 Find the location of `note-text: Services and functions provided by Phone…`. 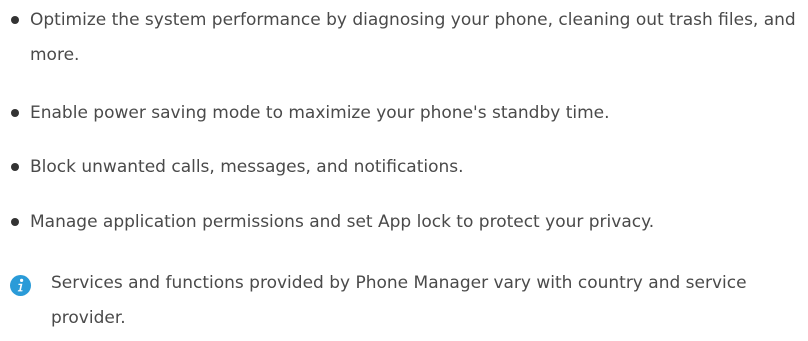

note-text: Services and functions provided by Phone… is located at coordinates (399, 300).